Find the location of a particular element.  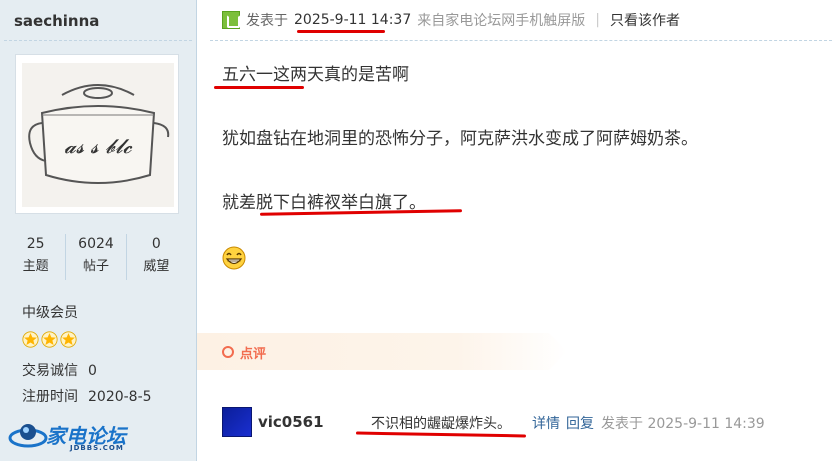

post-meta-bar: 发表于 2025-9-11 14:37 来自家电论坛网手机触屏版 | 只看该作者 is located at coordinates (451, 20).